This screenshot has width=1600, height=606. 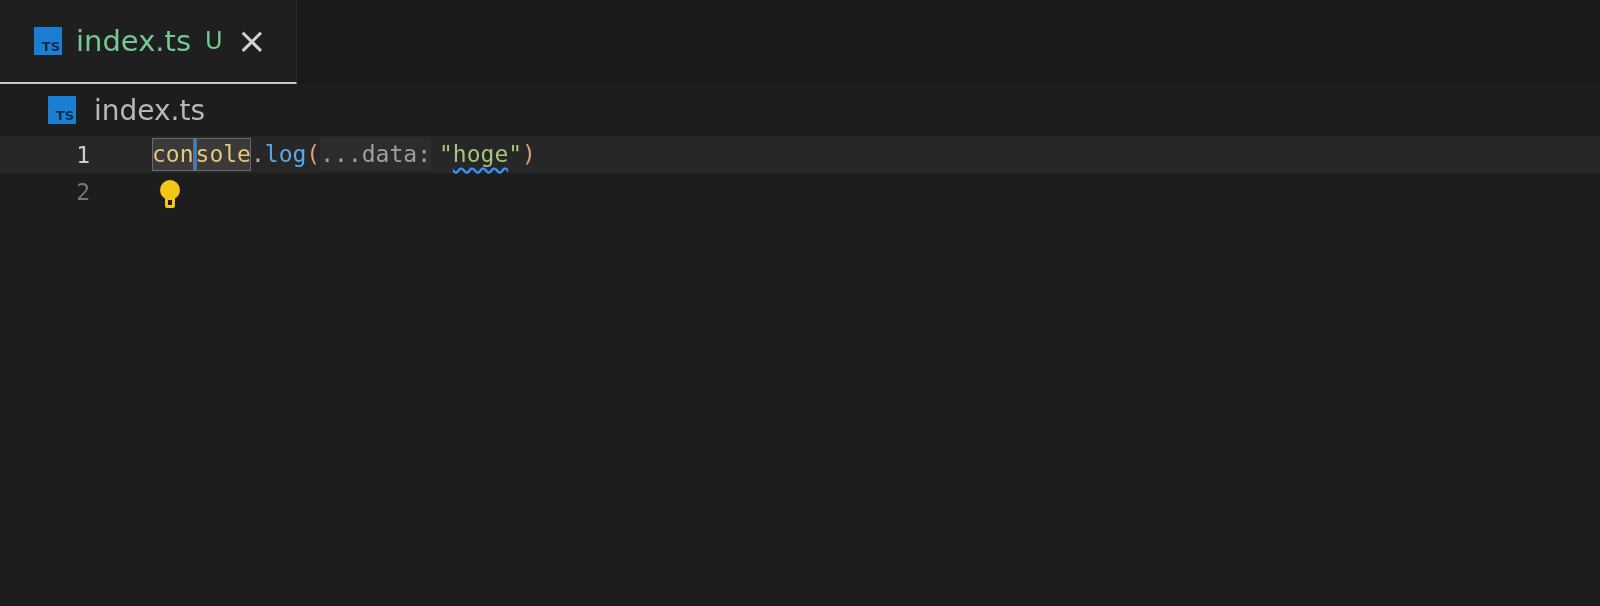 What do you see at coordinates (170, 193) in the screenshot?
I see `lightbulb-icon` at bounding box center [170, 193].